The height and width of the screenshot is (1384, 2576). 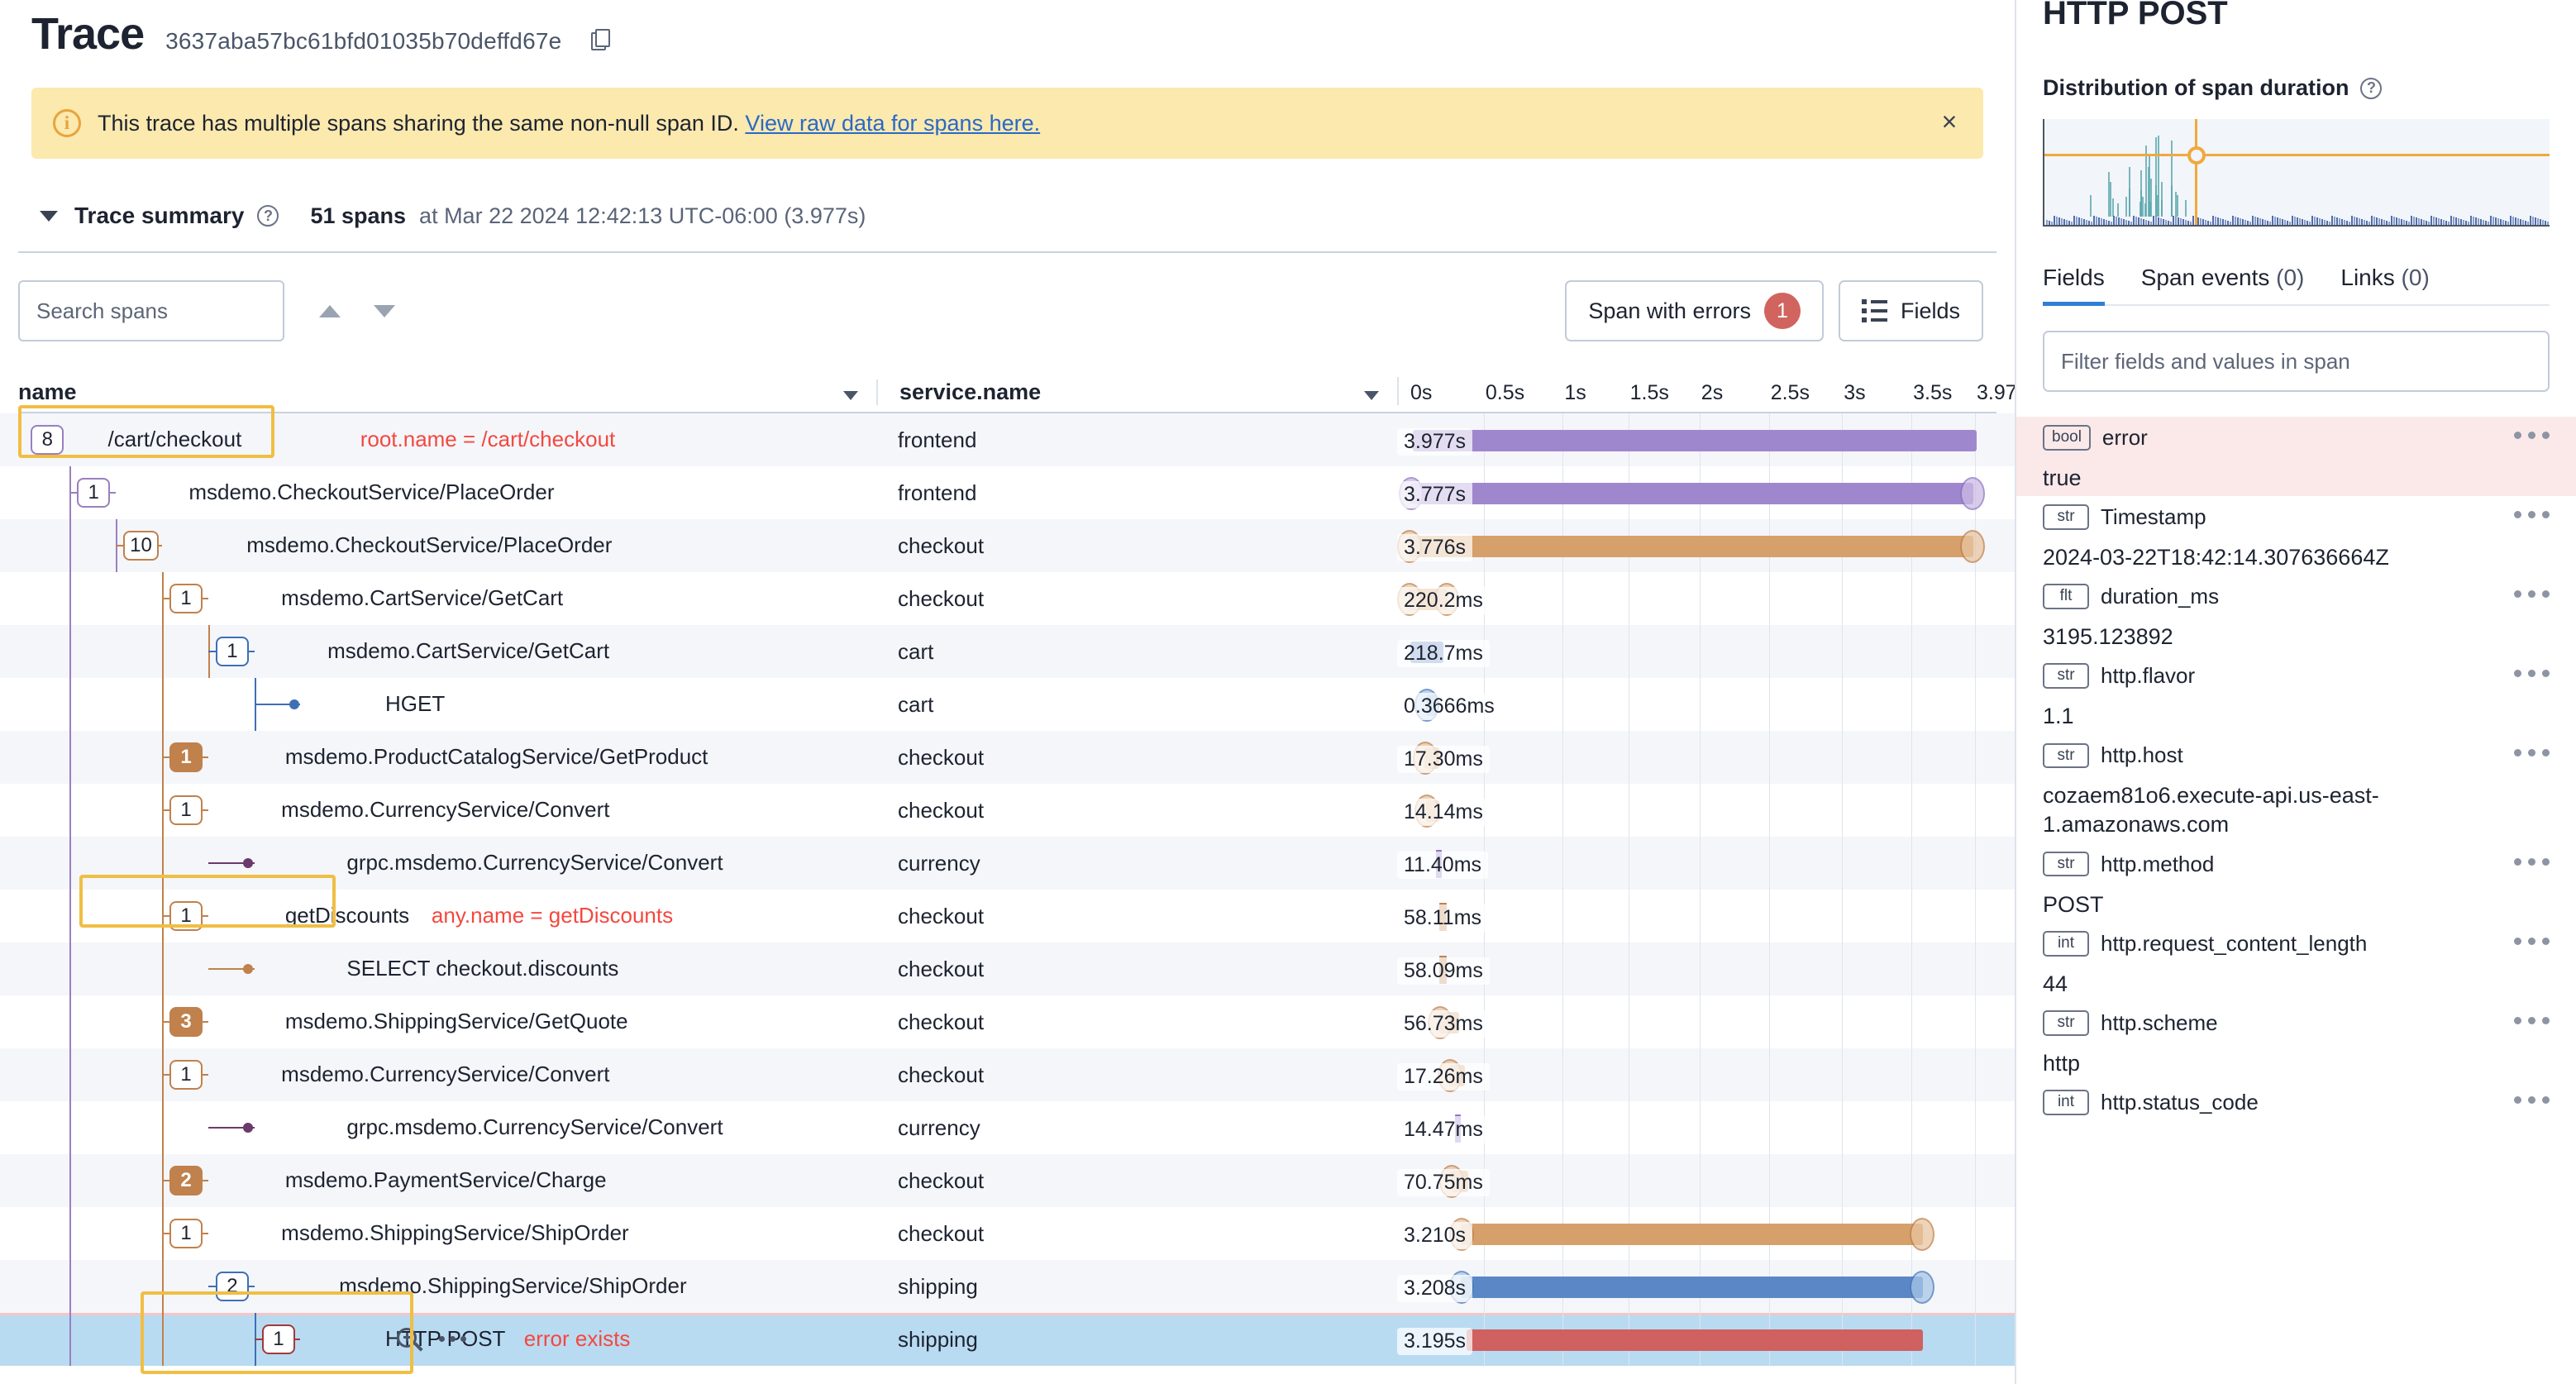 What do you see at coordinates (186, 1022) in the screenshot?
I see `span-child-count-badge: 3` at bounding box center [186, 1022].